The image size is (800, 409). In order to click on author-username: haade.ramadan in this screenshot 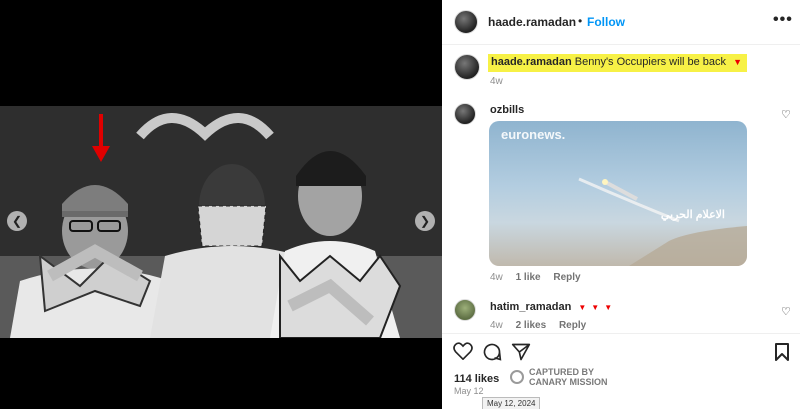, I will do `click(532, 22)`.